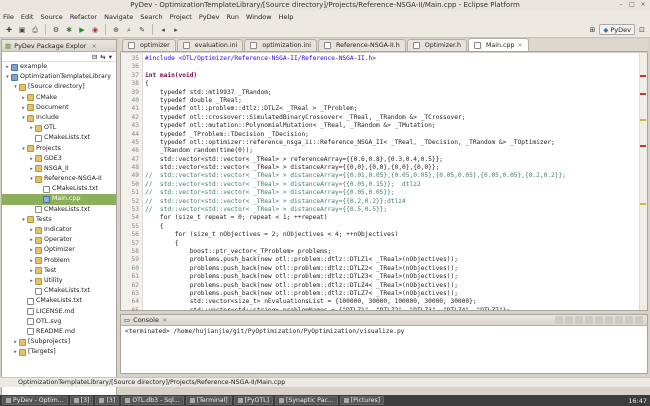  Describe the element at coordinates (569, 320) in the screenshot. I see `remove-launch-icon` at that location.